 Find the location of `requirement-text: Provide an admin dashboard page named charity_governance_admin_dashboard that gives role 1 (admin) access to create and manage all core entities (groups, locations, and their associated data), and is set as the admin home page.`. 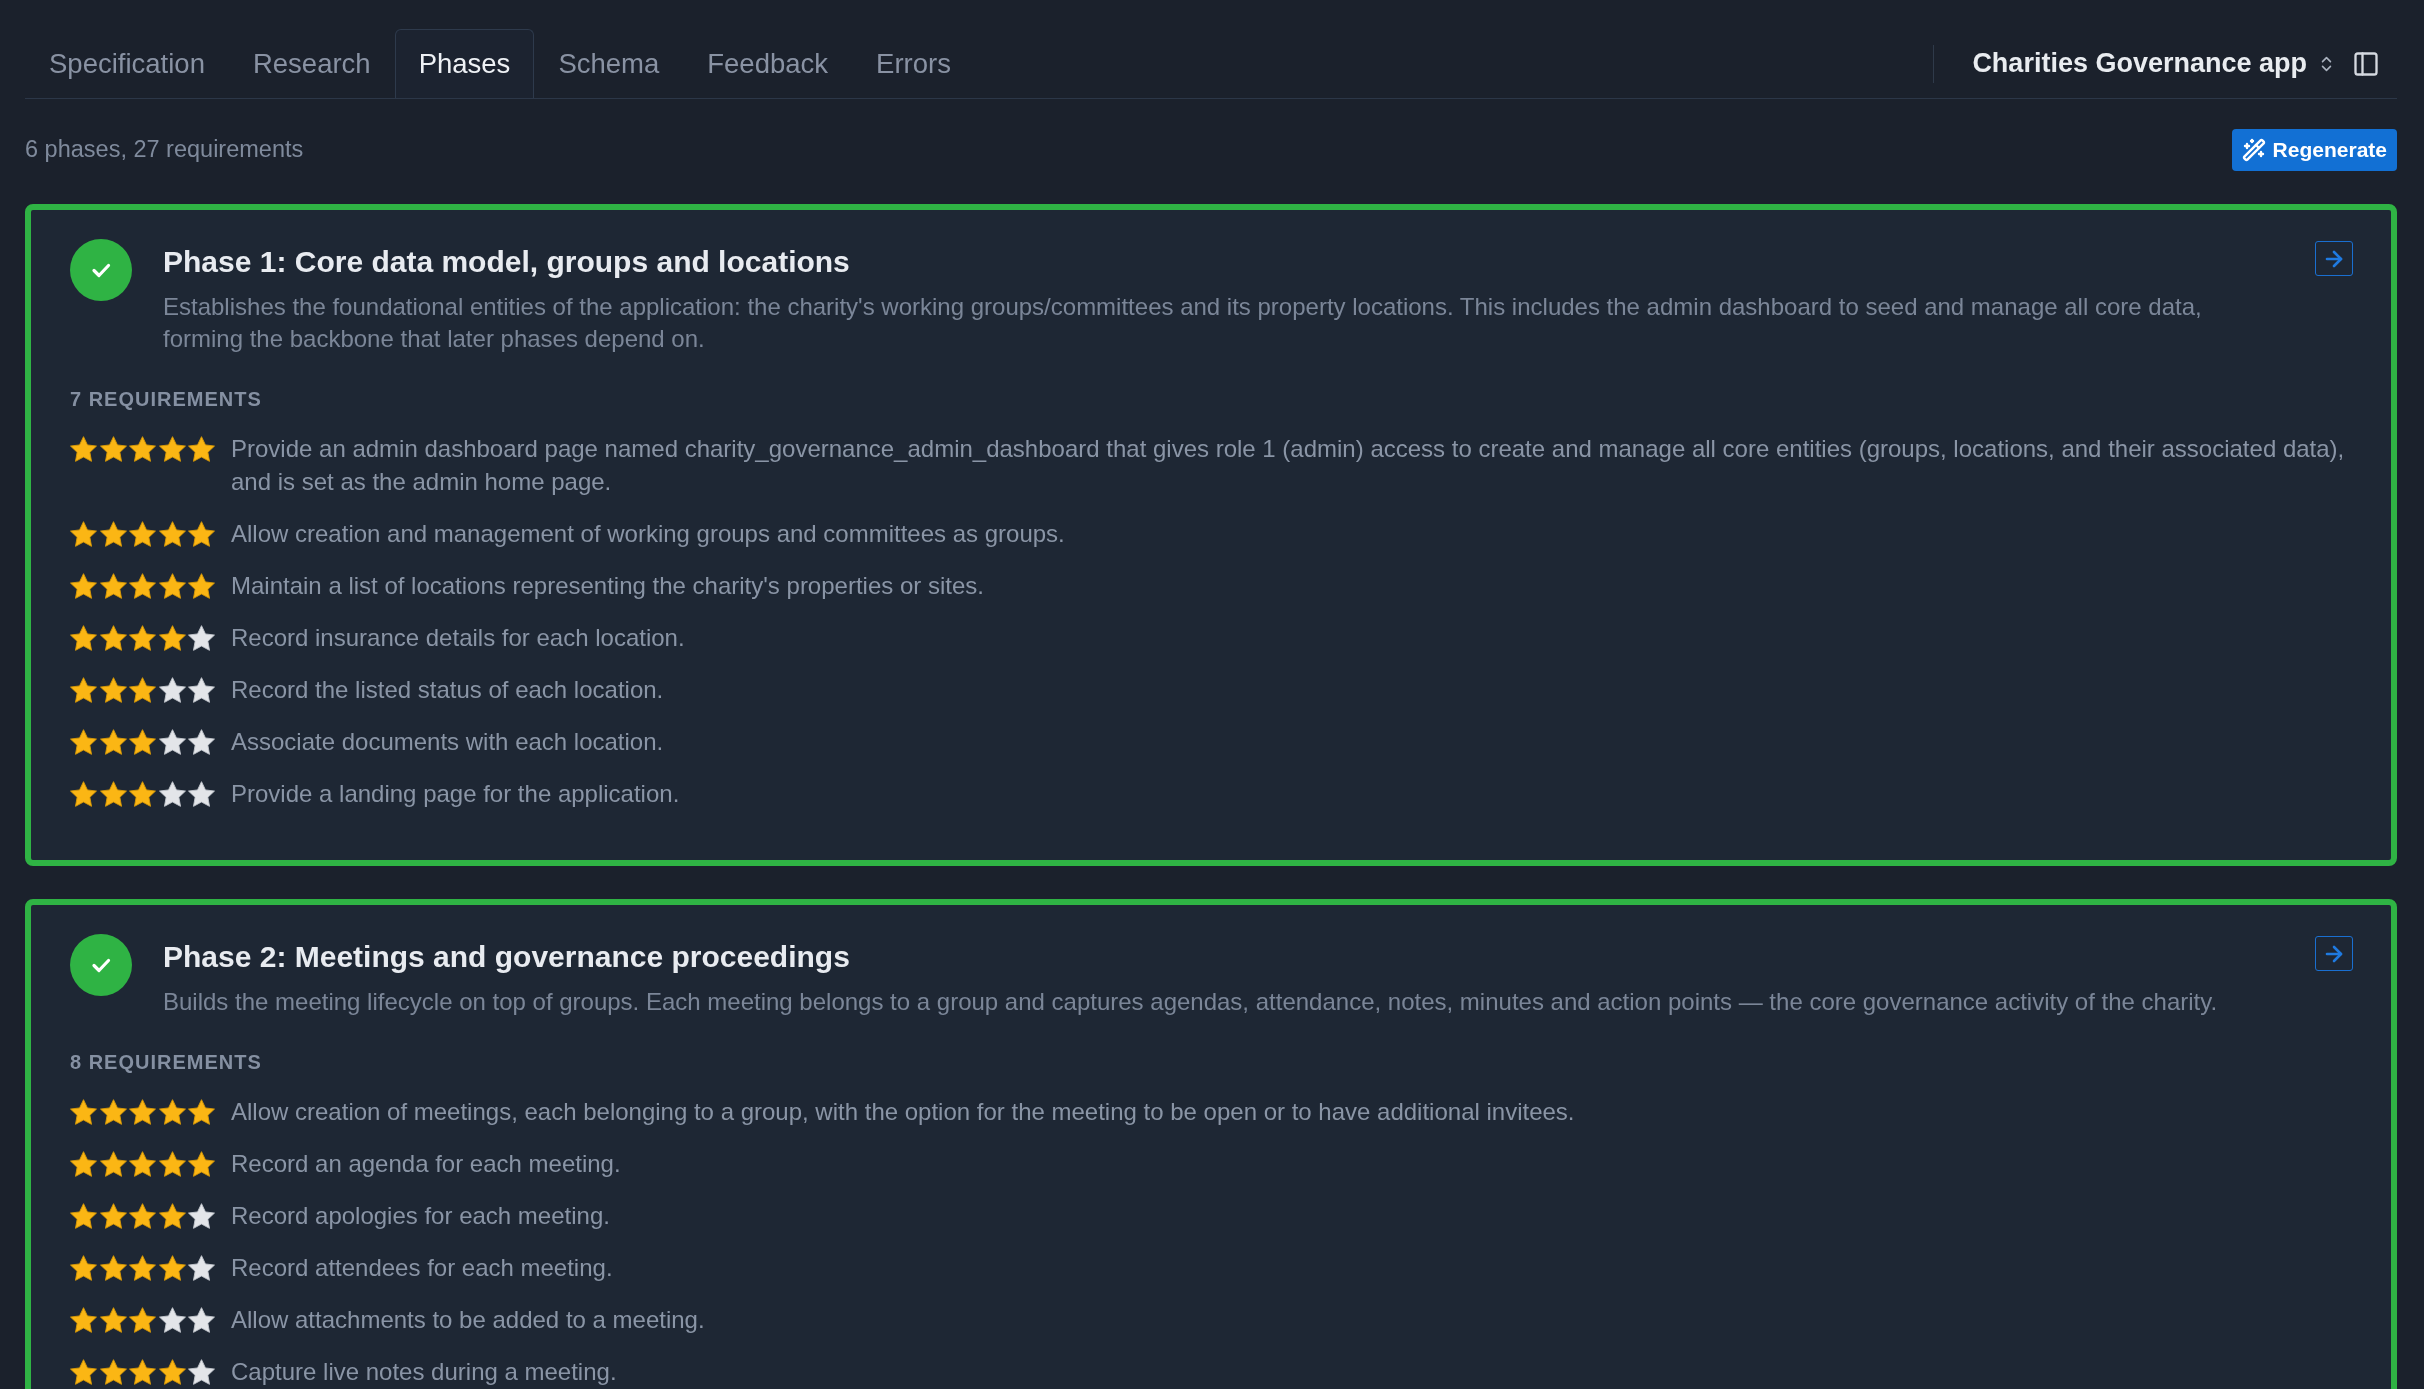

requirement-text: Provide an admin dashboard page named charity_governance_admin_dashboard that gives role 1 (admin) access to create and manage all core entities (groups, locations, and their associated data), and is set as the admin home page. is located at coordinates (1288, 465).